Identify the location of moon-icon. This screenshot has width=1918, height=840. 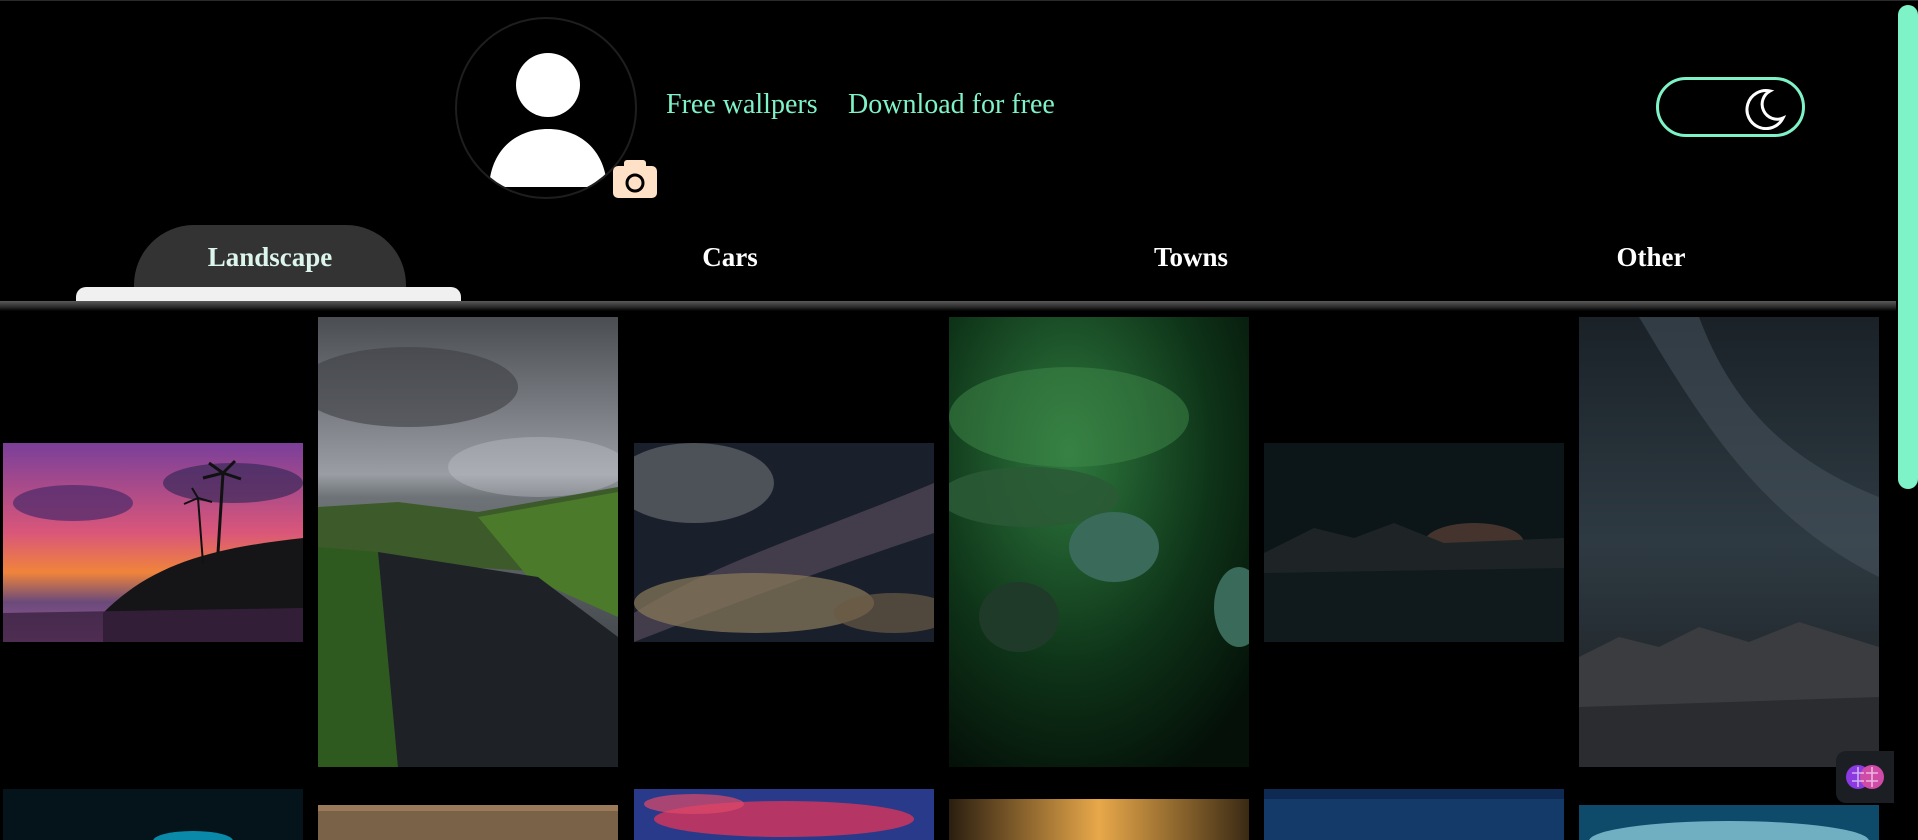
(1765, 109).